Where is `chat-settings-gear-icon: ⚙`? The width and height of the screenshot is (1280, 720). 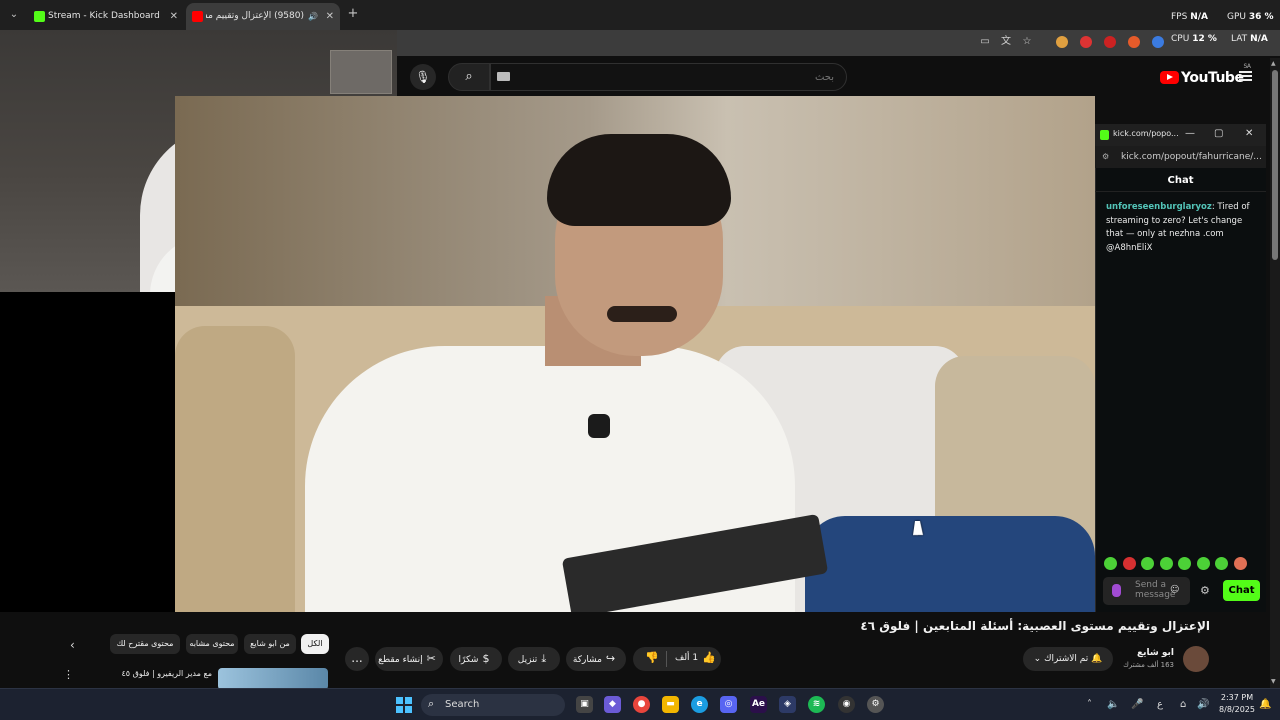 chat-settings-gear-icon: ⚙ is located at coordinates (1205, 590).